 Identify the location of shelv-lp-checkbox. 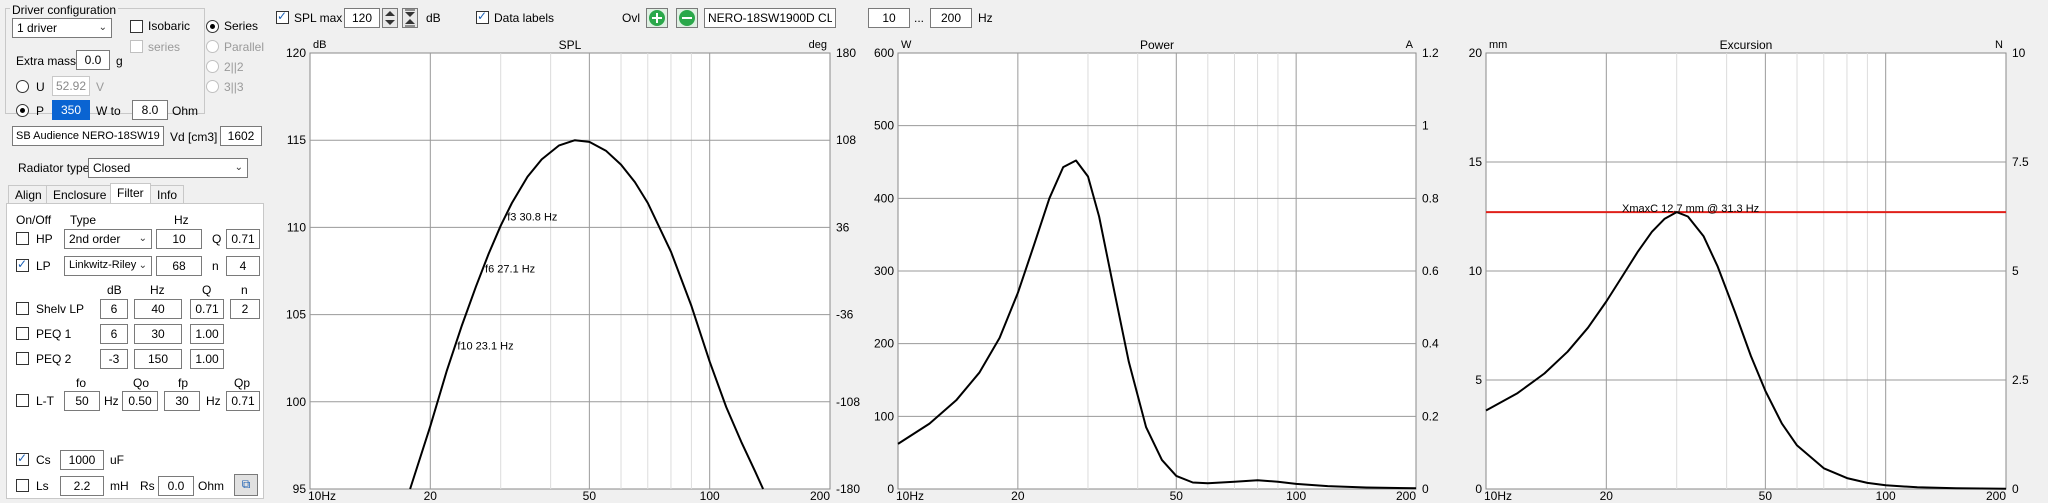
(22, 308).